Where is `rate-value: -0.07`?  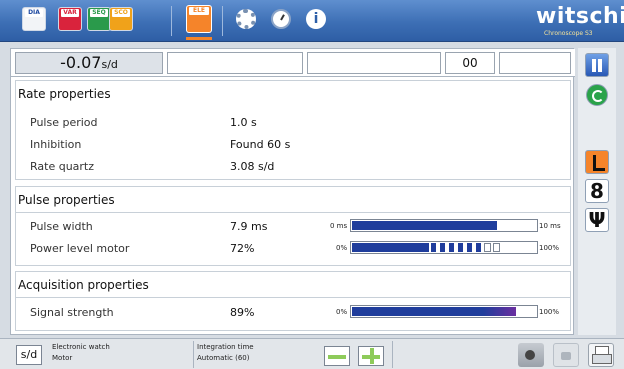
rate-value: -0.07 is located at coordinates (81, 62).